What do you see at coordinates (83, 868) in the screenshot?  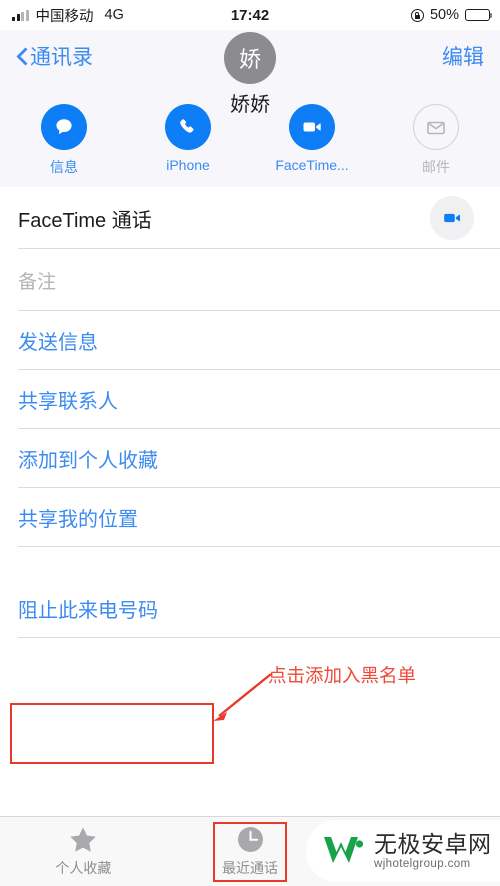 I see `tab-favorites-label: 个人收藏` at bounding box center [83, 868].